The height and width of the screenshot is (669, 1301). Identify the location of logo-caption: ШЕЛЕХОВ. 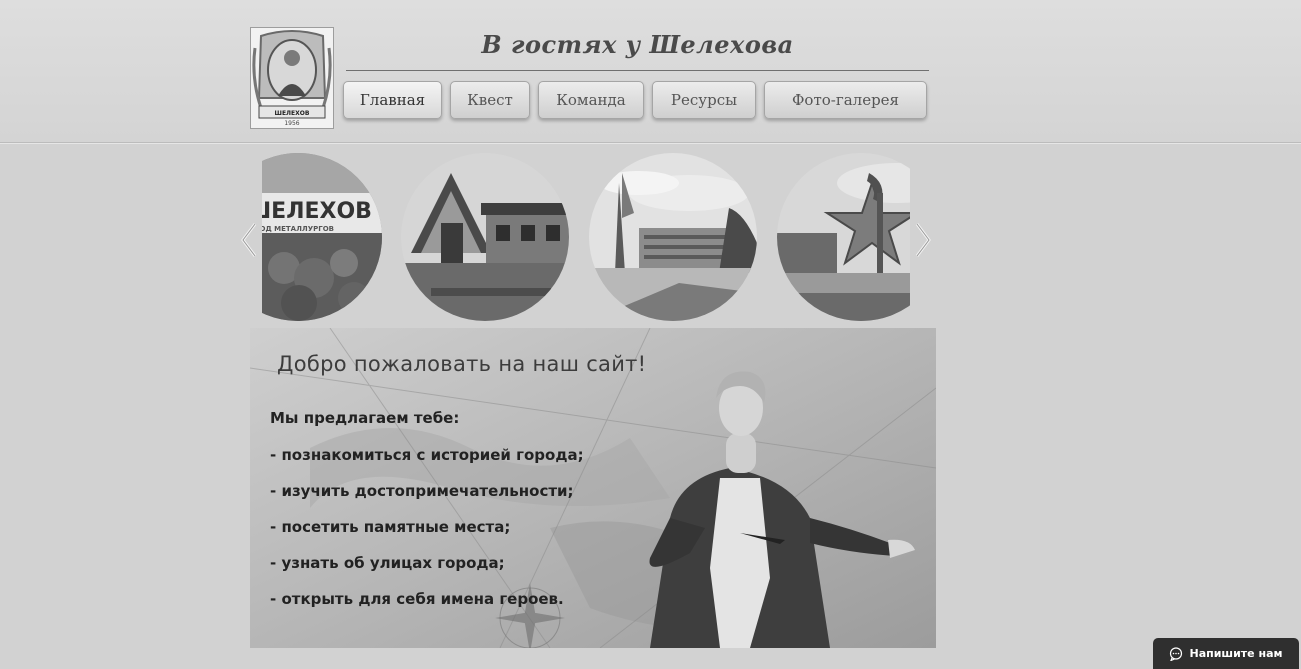
(292, 113).